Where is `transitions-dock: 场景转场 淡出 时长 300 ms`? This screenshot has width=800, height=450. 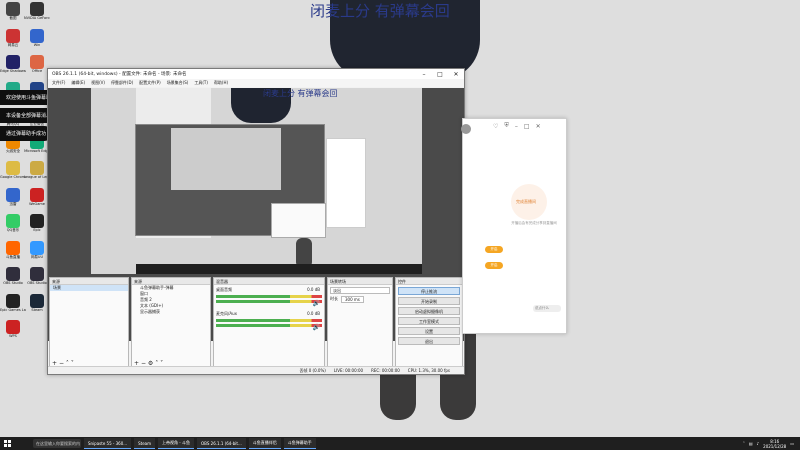 transitions-dock: 场景转场 淡出 时长 300 ms is located at coordinates (360, 323).